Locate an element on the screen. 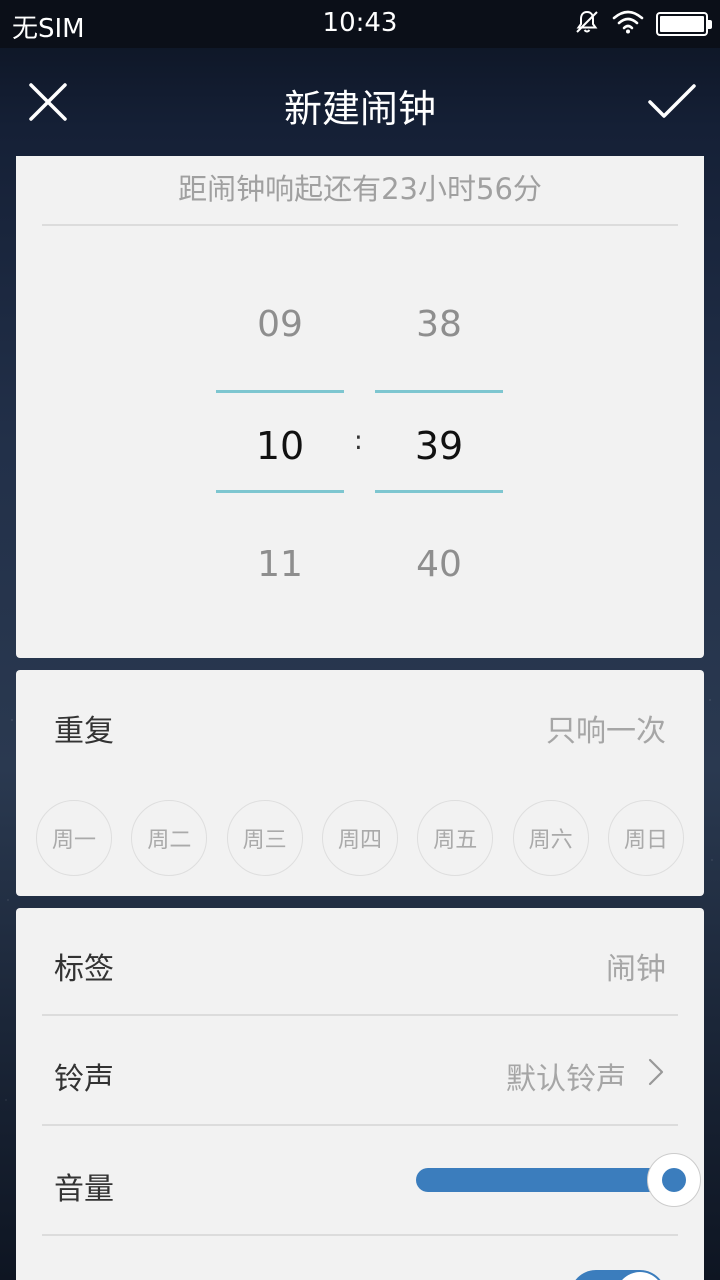  hour-prev: 09 is located at coordinates (280, 324).